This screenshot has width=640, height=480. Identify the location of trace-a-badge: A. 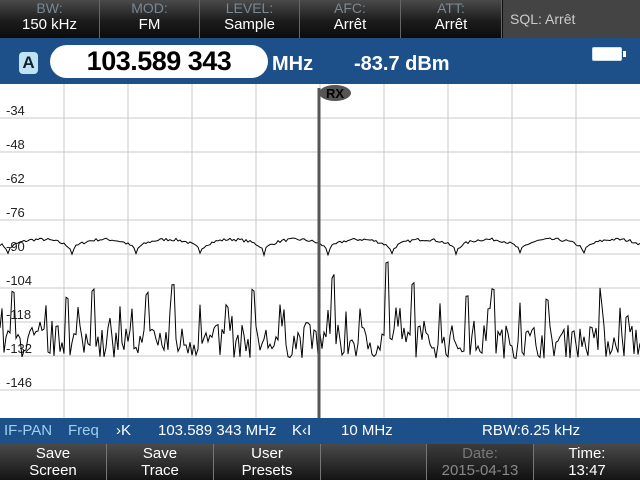
(28, 63).